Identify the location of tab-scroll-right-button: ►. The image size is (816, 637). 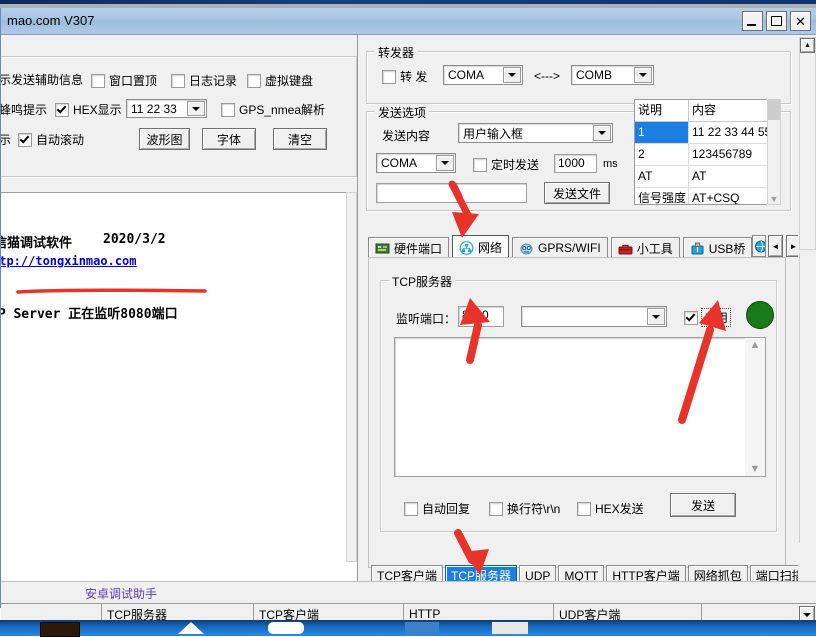
(792, 246).